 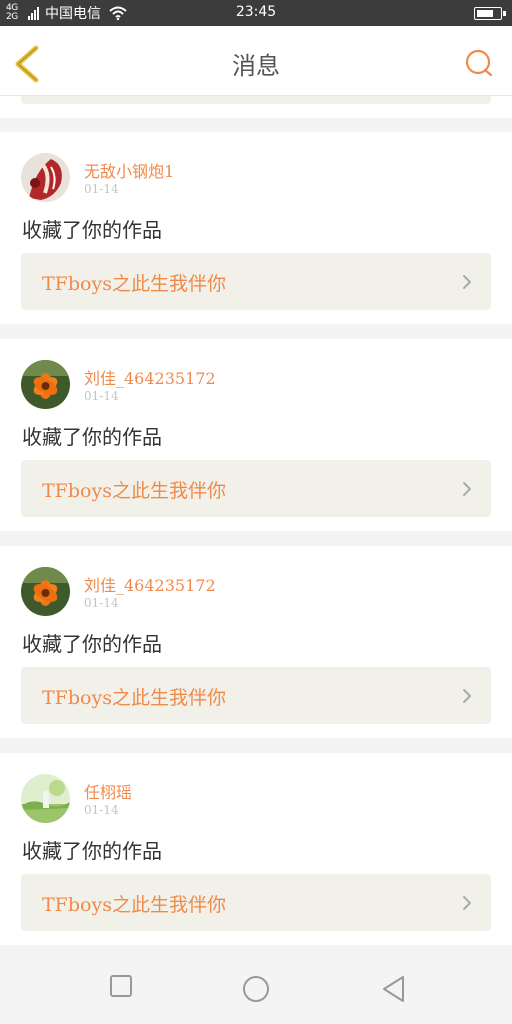 What do you see at coordinates (485, 13) in the screenshot?
I see `battery-level` at bounding box center [485, 13].